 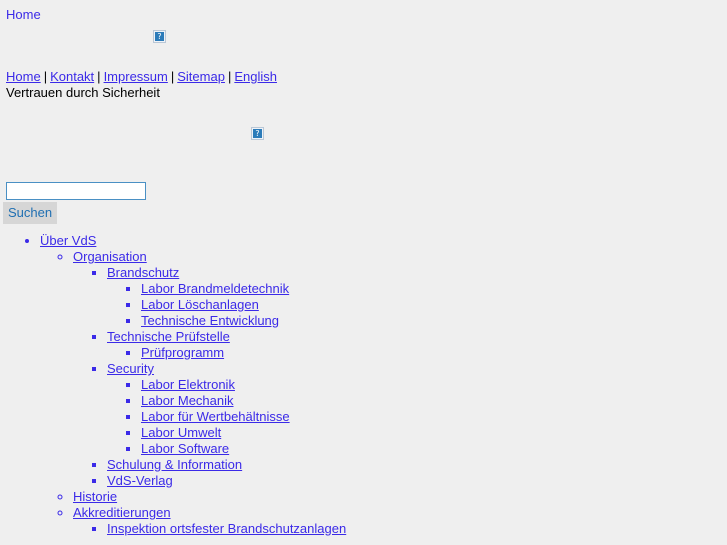 What do you see at coordinates (185, 448) in the screenshot?
I see `nav-item-labor-software: Labor Software` at bounding box center [185, 448].